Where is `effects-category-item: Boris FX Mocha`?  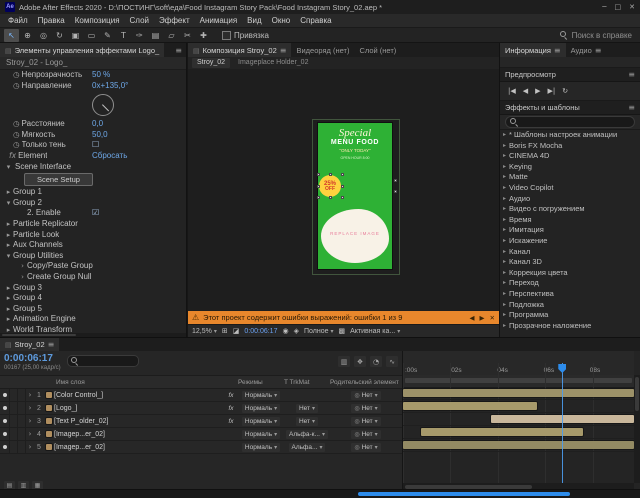 effects-category-item: Boris FX Mocha is located at coordinates (570, 146).